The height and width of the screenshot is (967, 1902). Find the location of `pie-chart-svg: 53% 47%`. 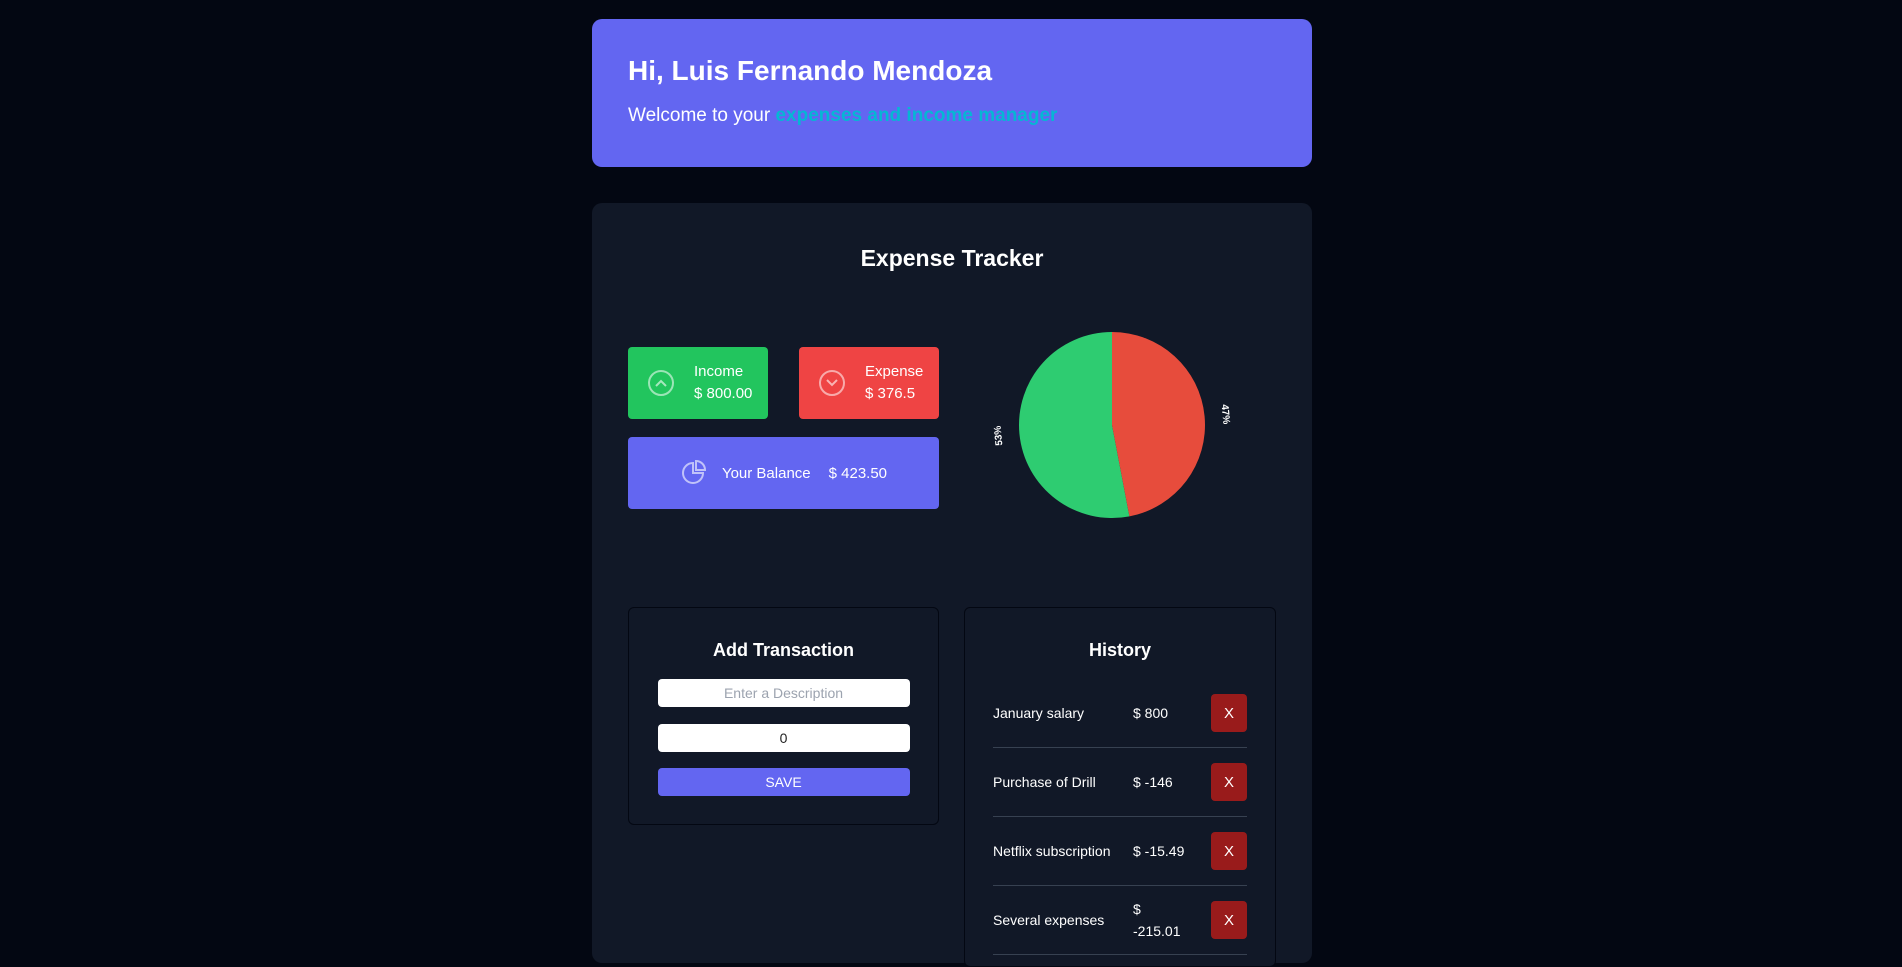

pie-chart-svg: 53% 47% is located at coordinates (1112, 425).